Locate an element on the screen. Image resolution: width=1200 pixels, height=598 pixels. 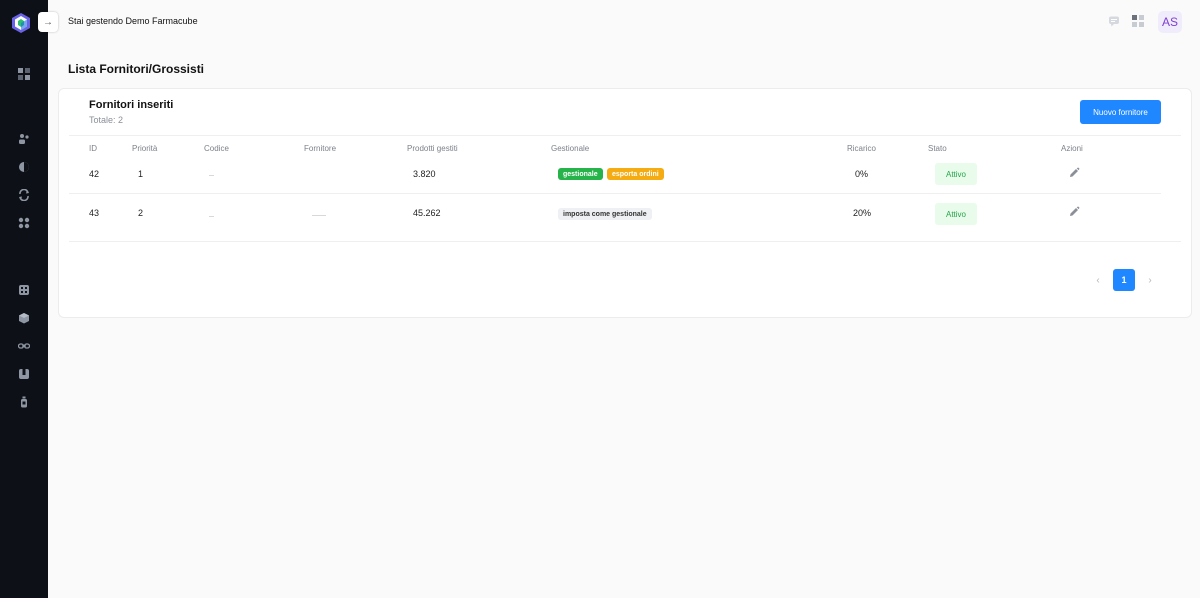
dashboard-icon is located at coordinates (24, 74).